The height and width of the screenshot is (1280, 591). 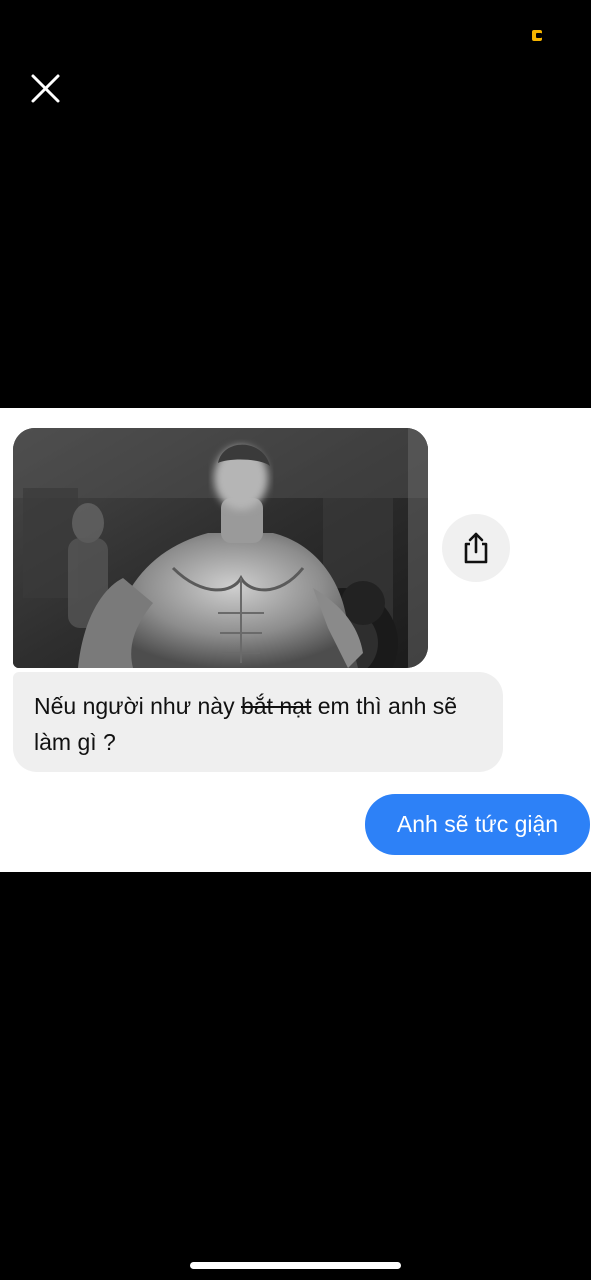 I want to click on close-icon, so click(x=45, y=88).